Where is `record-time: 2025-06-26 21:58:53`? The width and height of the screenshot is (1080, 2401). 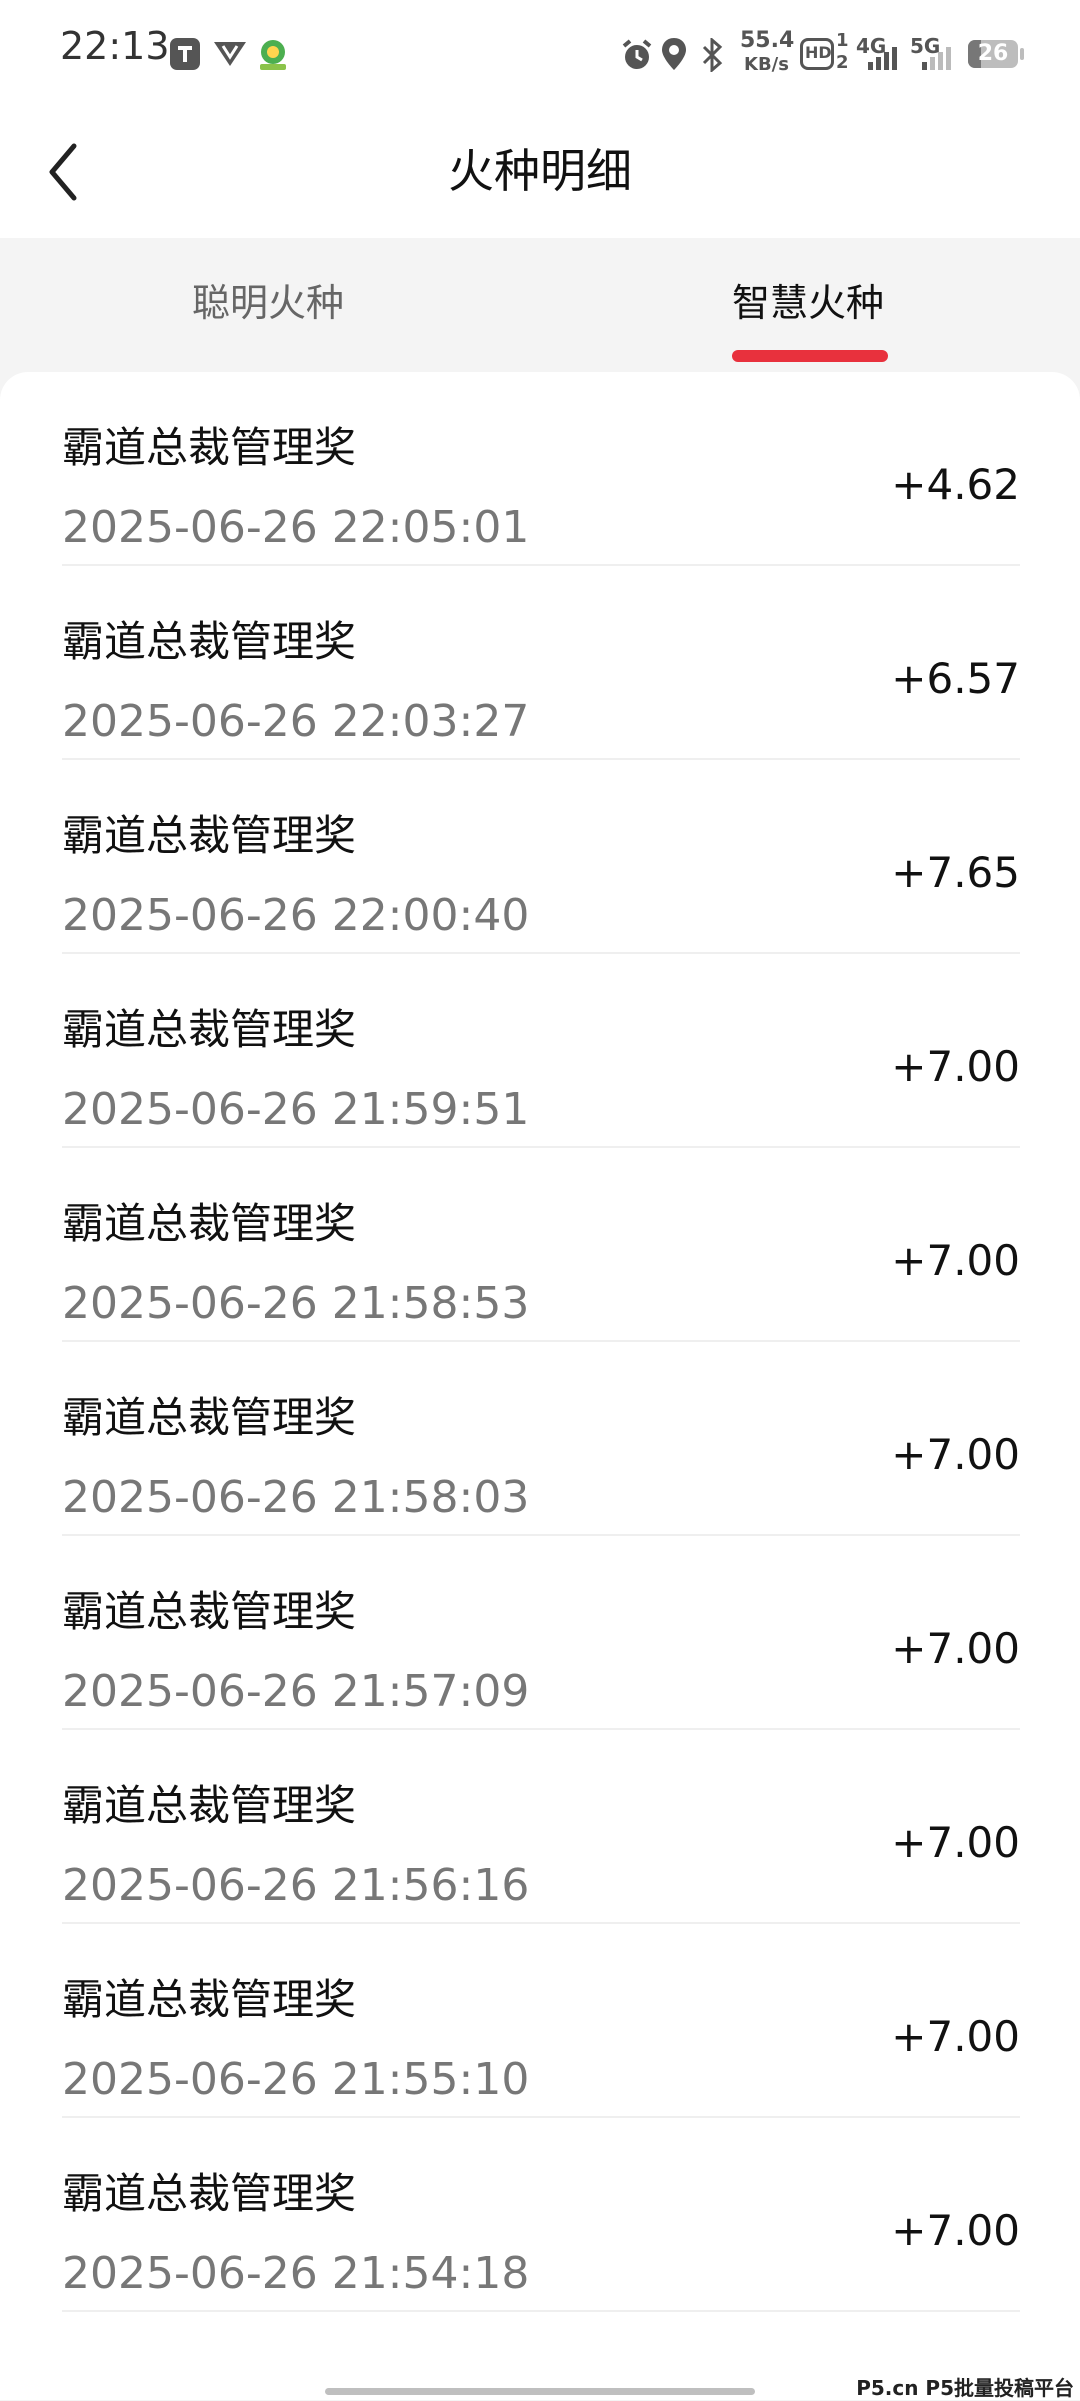
record-time: 2025-06-26 21:58:53 is located at coordinates (296, 1303).